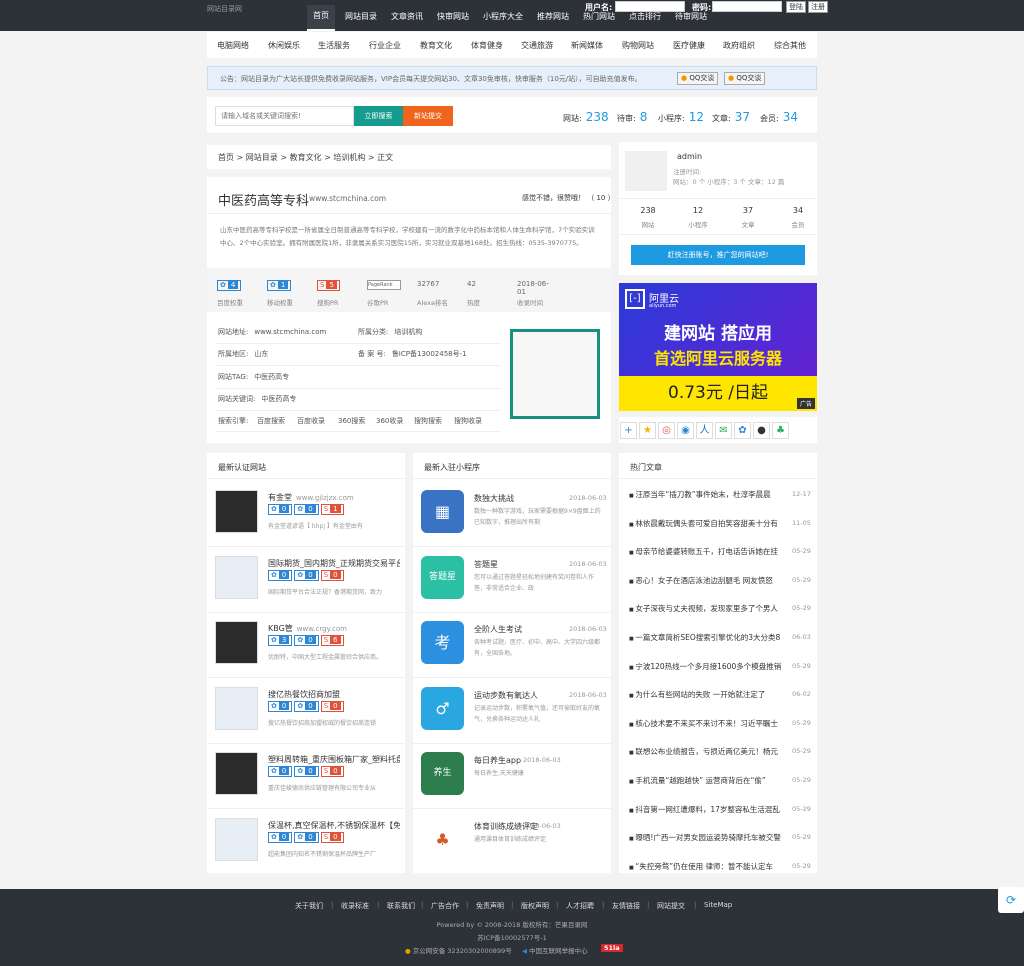 The width and height of the screenshot is (1024, 966). I want to click on hot-article-link: 恶心！女子在酒店泳池边刮腿毛 网友愤怒, so click(709, 580).